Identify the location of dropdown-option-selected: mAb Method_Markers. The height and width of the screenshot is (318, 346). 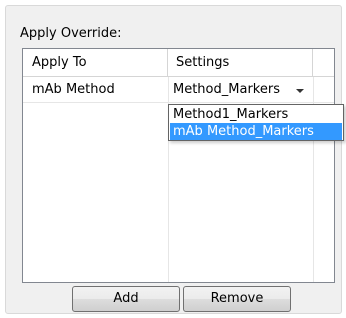
(256, 131).